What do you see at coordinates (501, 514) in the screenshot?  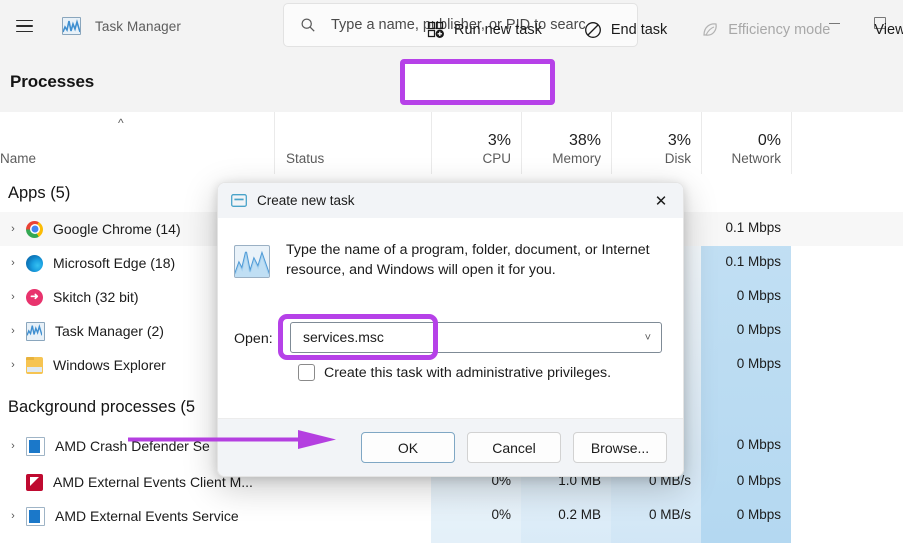 I see `cell-cpu: 0%` at bounding box center [501, 514].